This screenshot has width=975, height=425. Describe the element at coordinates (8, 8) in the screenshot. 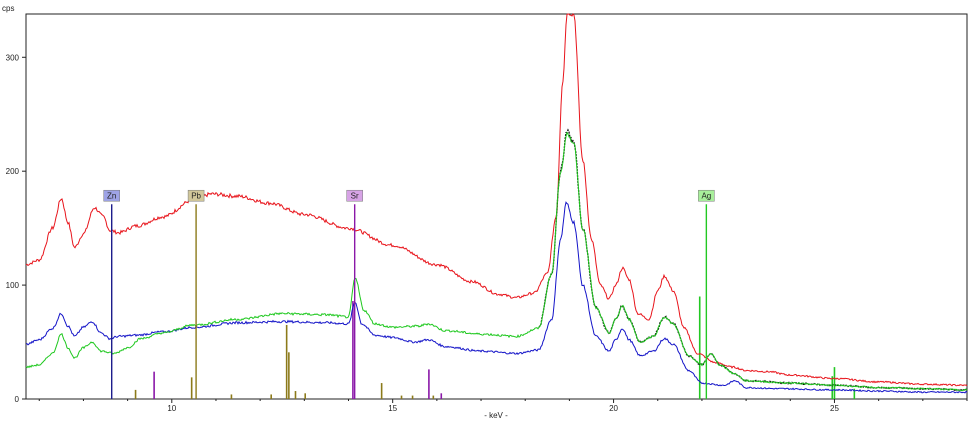

I see `y-axis-label: cps` at that location.